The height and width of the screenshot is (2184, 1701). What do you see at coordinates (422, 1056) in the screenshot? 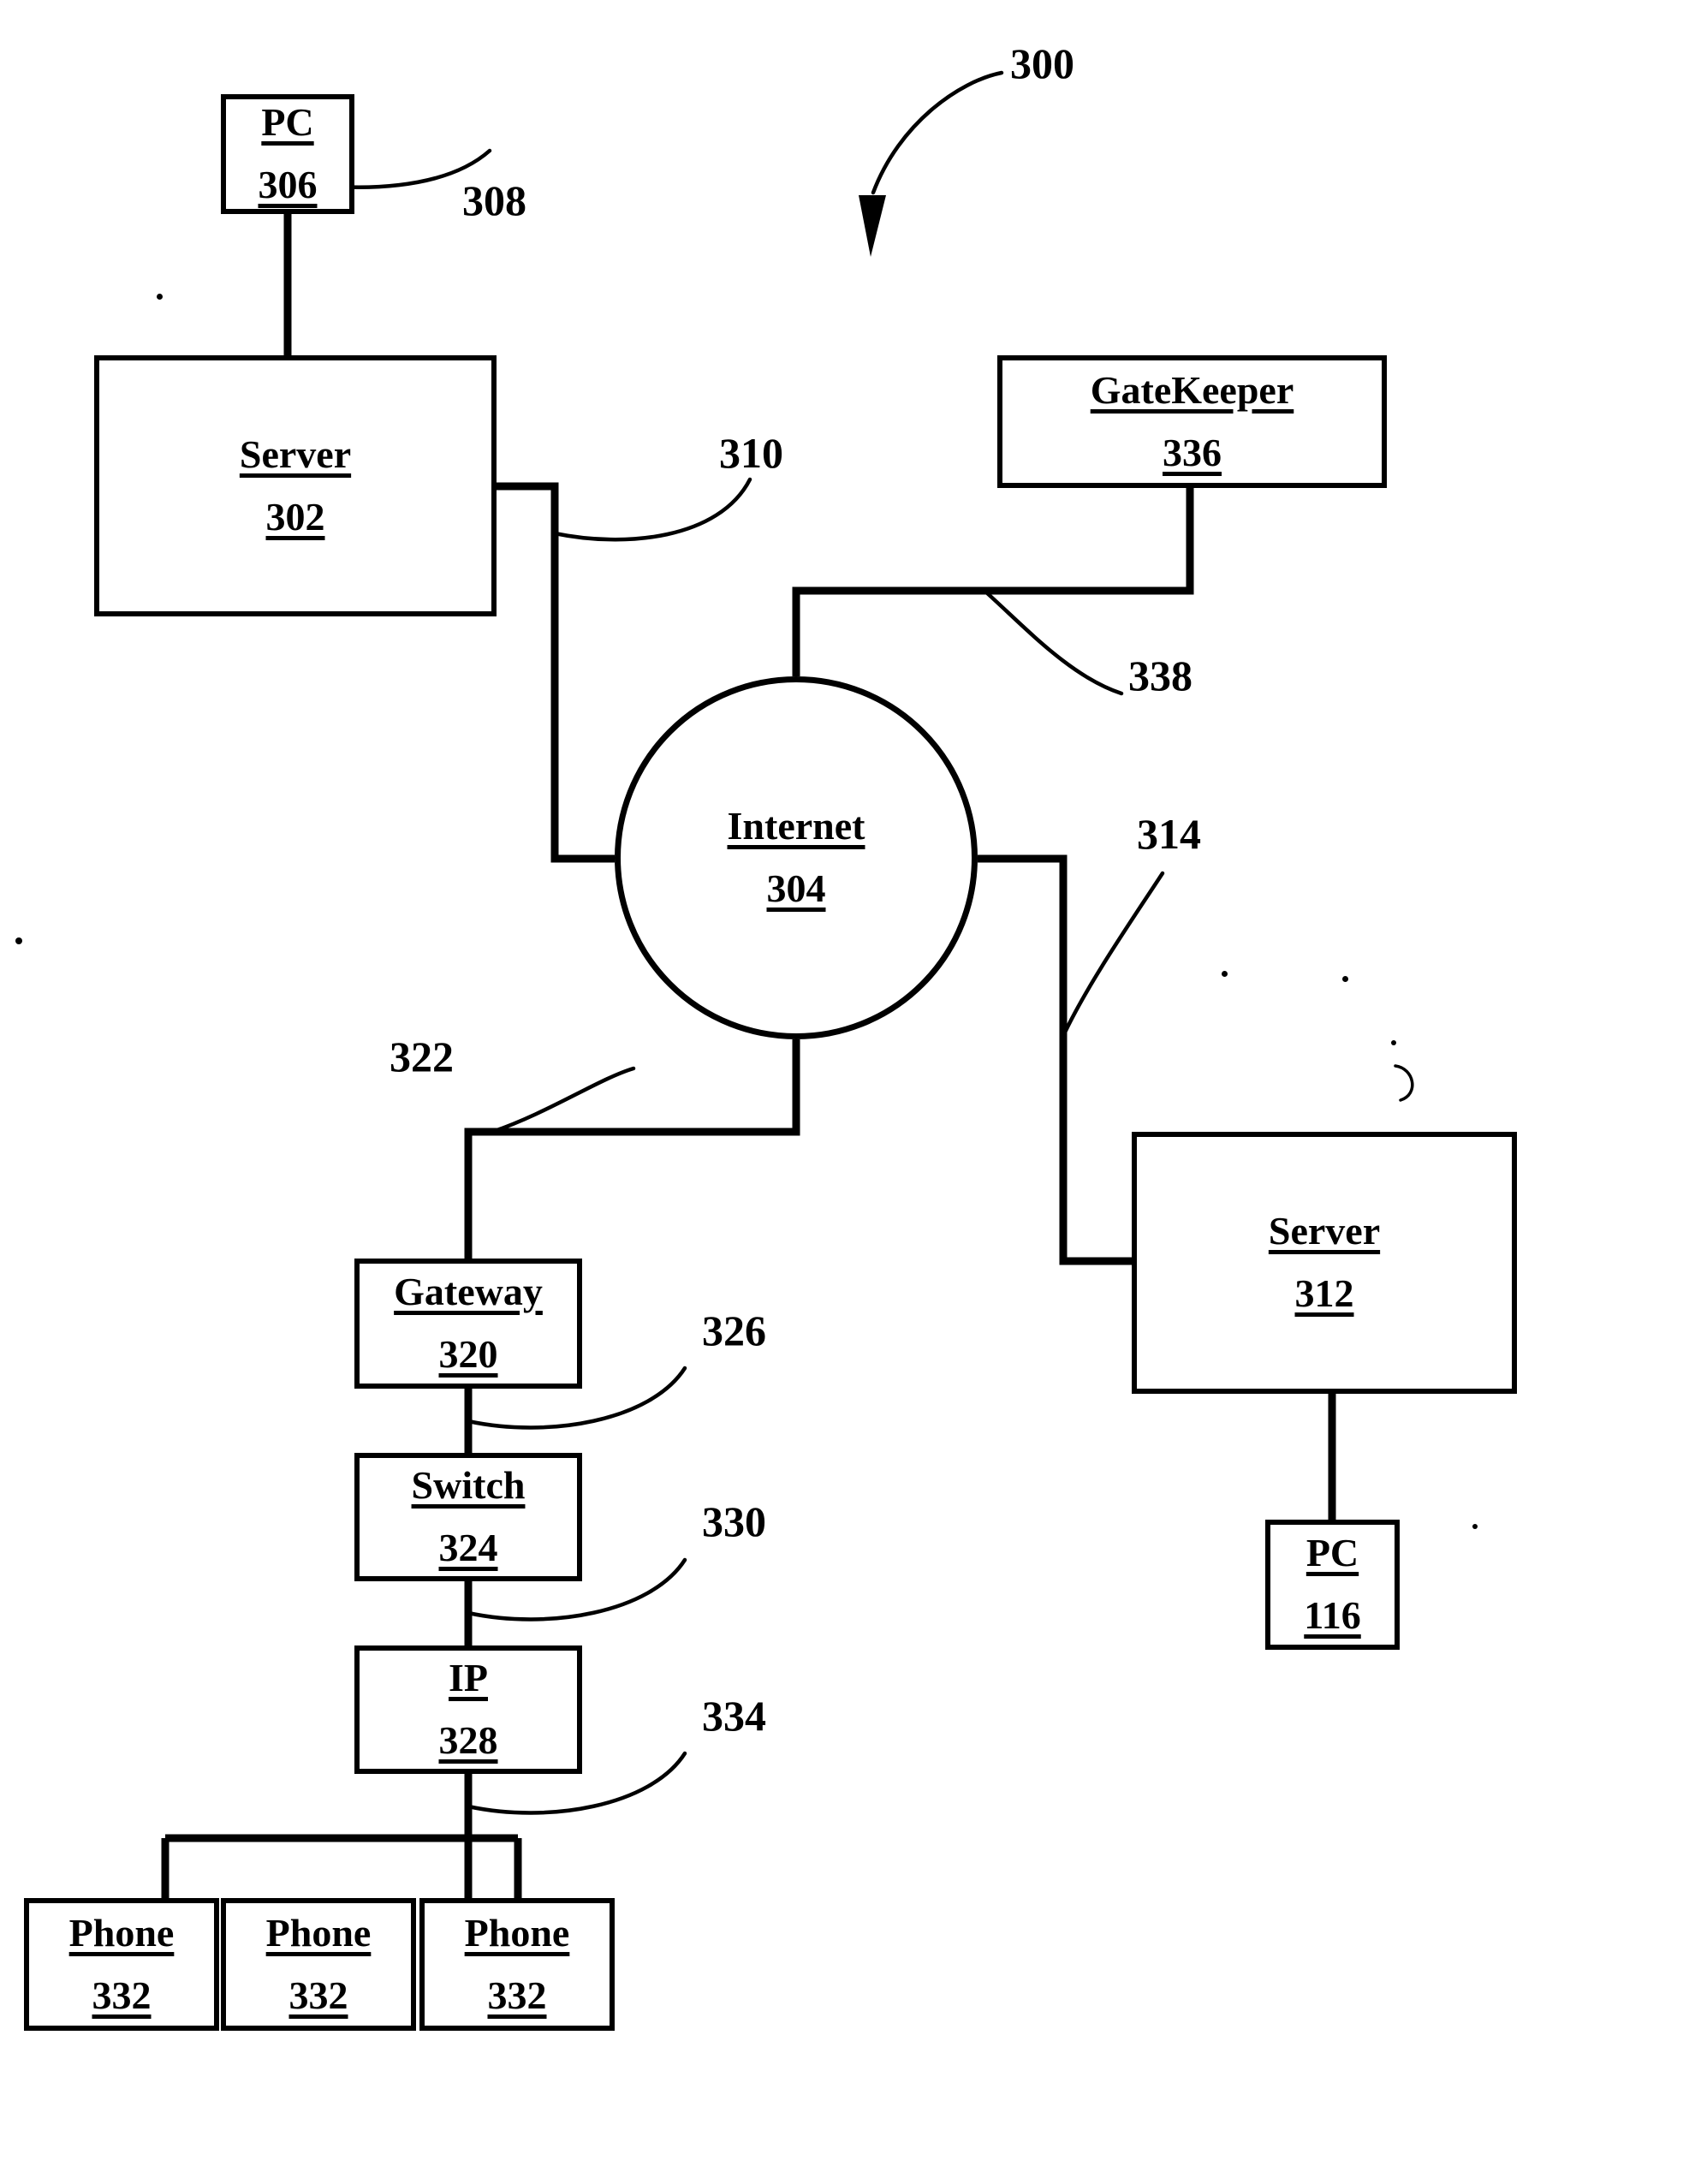
I see `reference-numeral-322: 322` at bounding box center [422, 1056].